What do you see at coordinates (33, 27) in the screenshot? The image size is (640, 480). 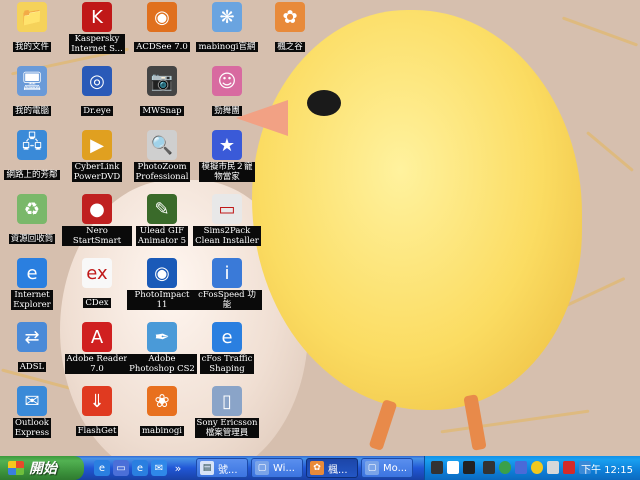 I see `desktop-icon-my-documents: 📁 我的文件` at bounding box center [33, 27].